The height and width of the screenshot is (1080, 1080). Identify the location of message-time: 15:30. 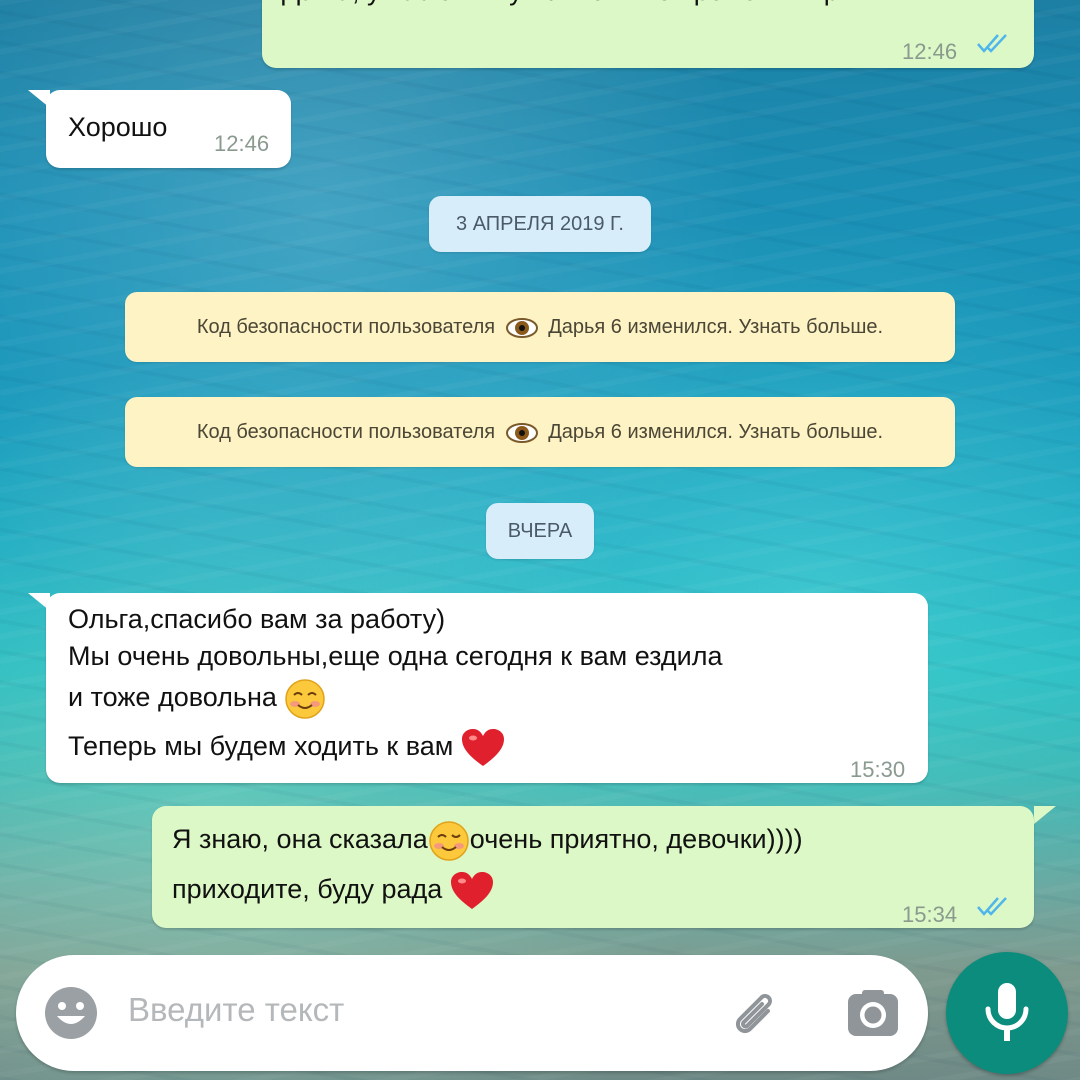
(878, 769).